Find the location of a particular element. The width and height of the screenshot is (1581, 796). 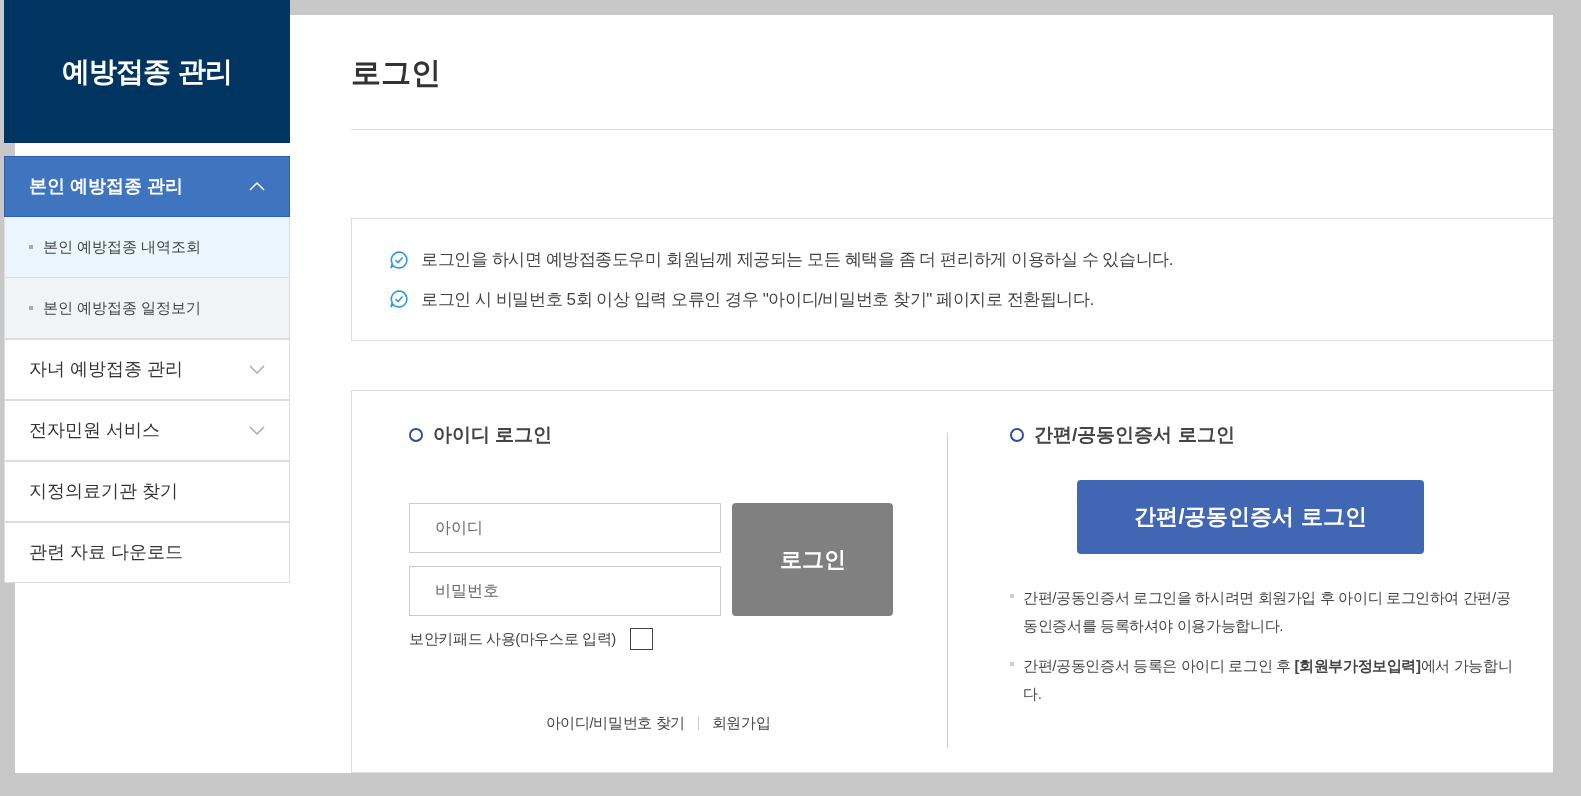

notice-text: 로그인 시 비밀번호 5회 이상 입력 오류인 경우 "아이디/비밀번호 찾기" 페이지로 전환됩니다. is located at coordinates (757, 299).